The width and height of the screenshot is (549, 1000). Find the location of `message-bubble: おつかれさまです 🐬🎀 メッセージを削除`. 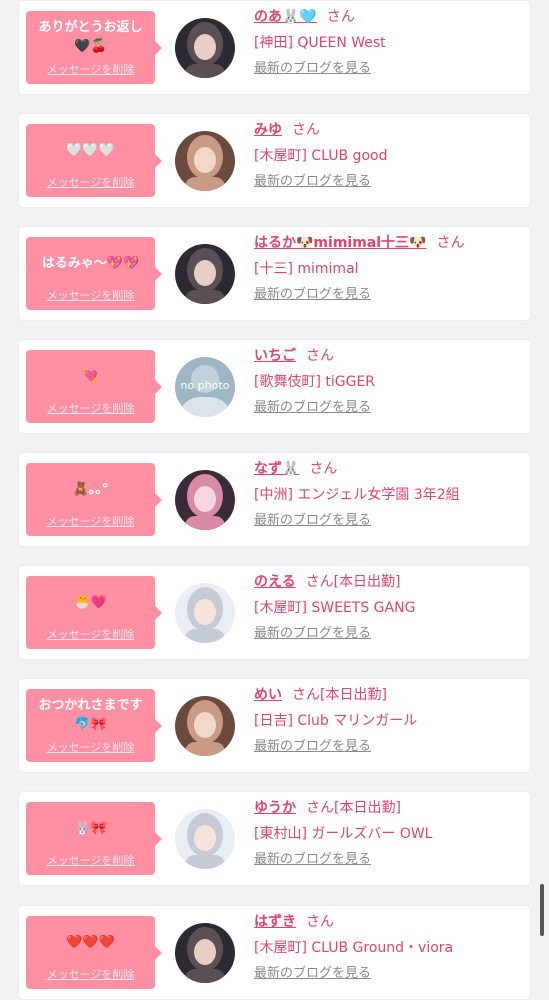

message-bubble: おつかれさまです 🐬🎀 メッセージを削除 is located at coordinates (94, 725).